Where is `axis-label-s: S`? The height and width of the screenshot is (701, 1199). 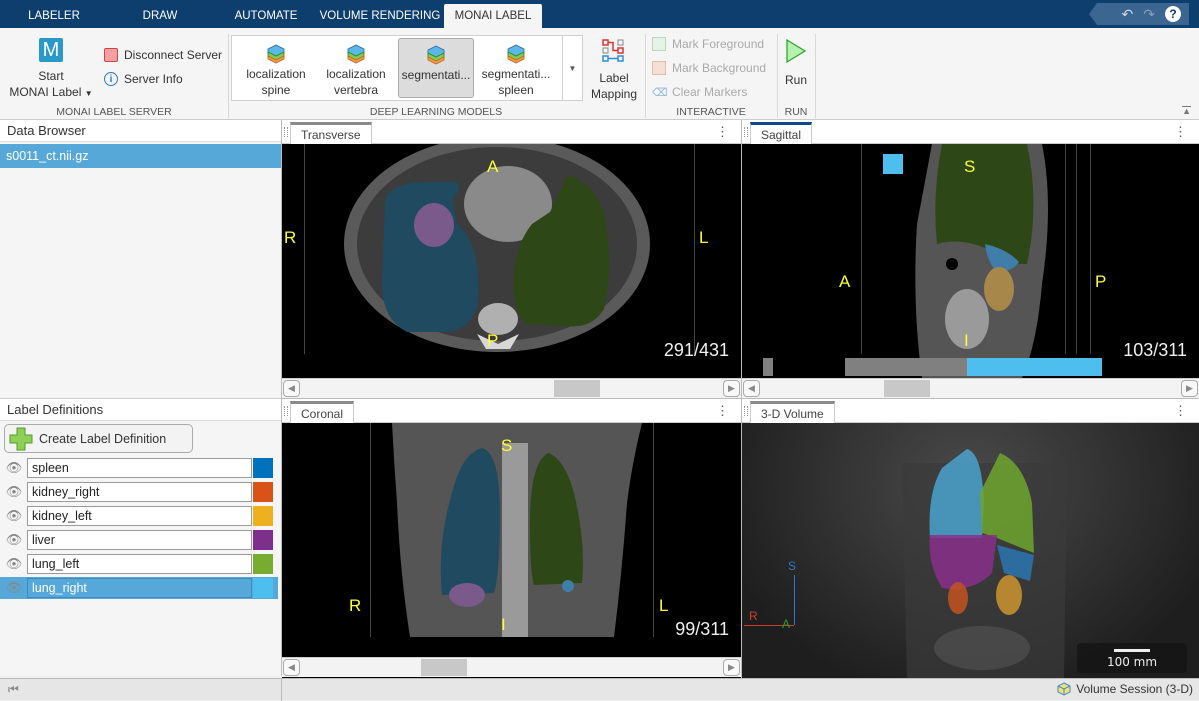
axis-label-s: S is located at coordinates (792, 566).